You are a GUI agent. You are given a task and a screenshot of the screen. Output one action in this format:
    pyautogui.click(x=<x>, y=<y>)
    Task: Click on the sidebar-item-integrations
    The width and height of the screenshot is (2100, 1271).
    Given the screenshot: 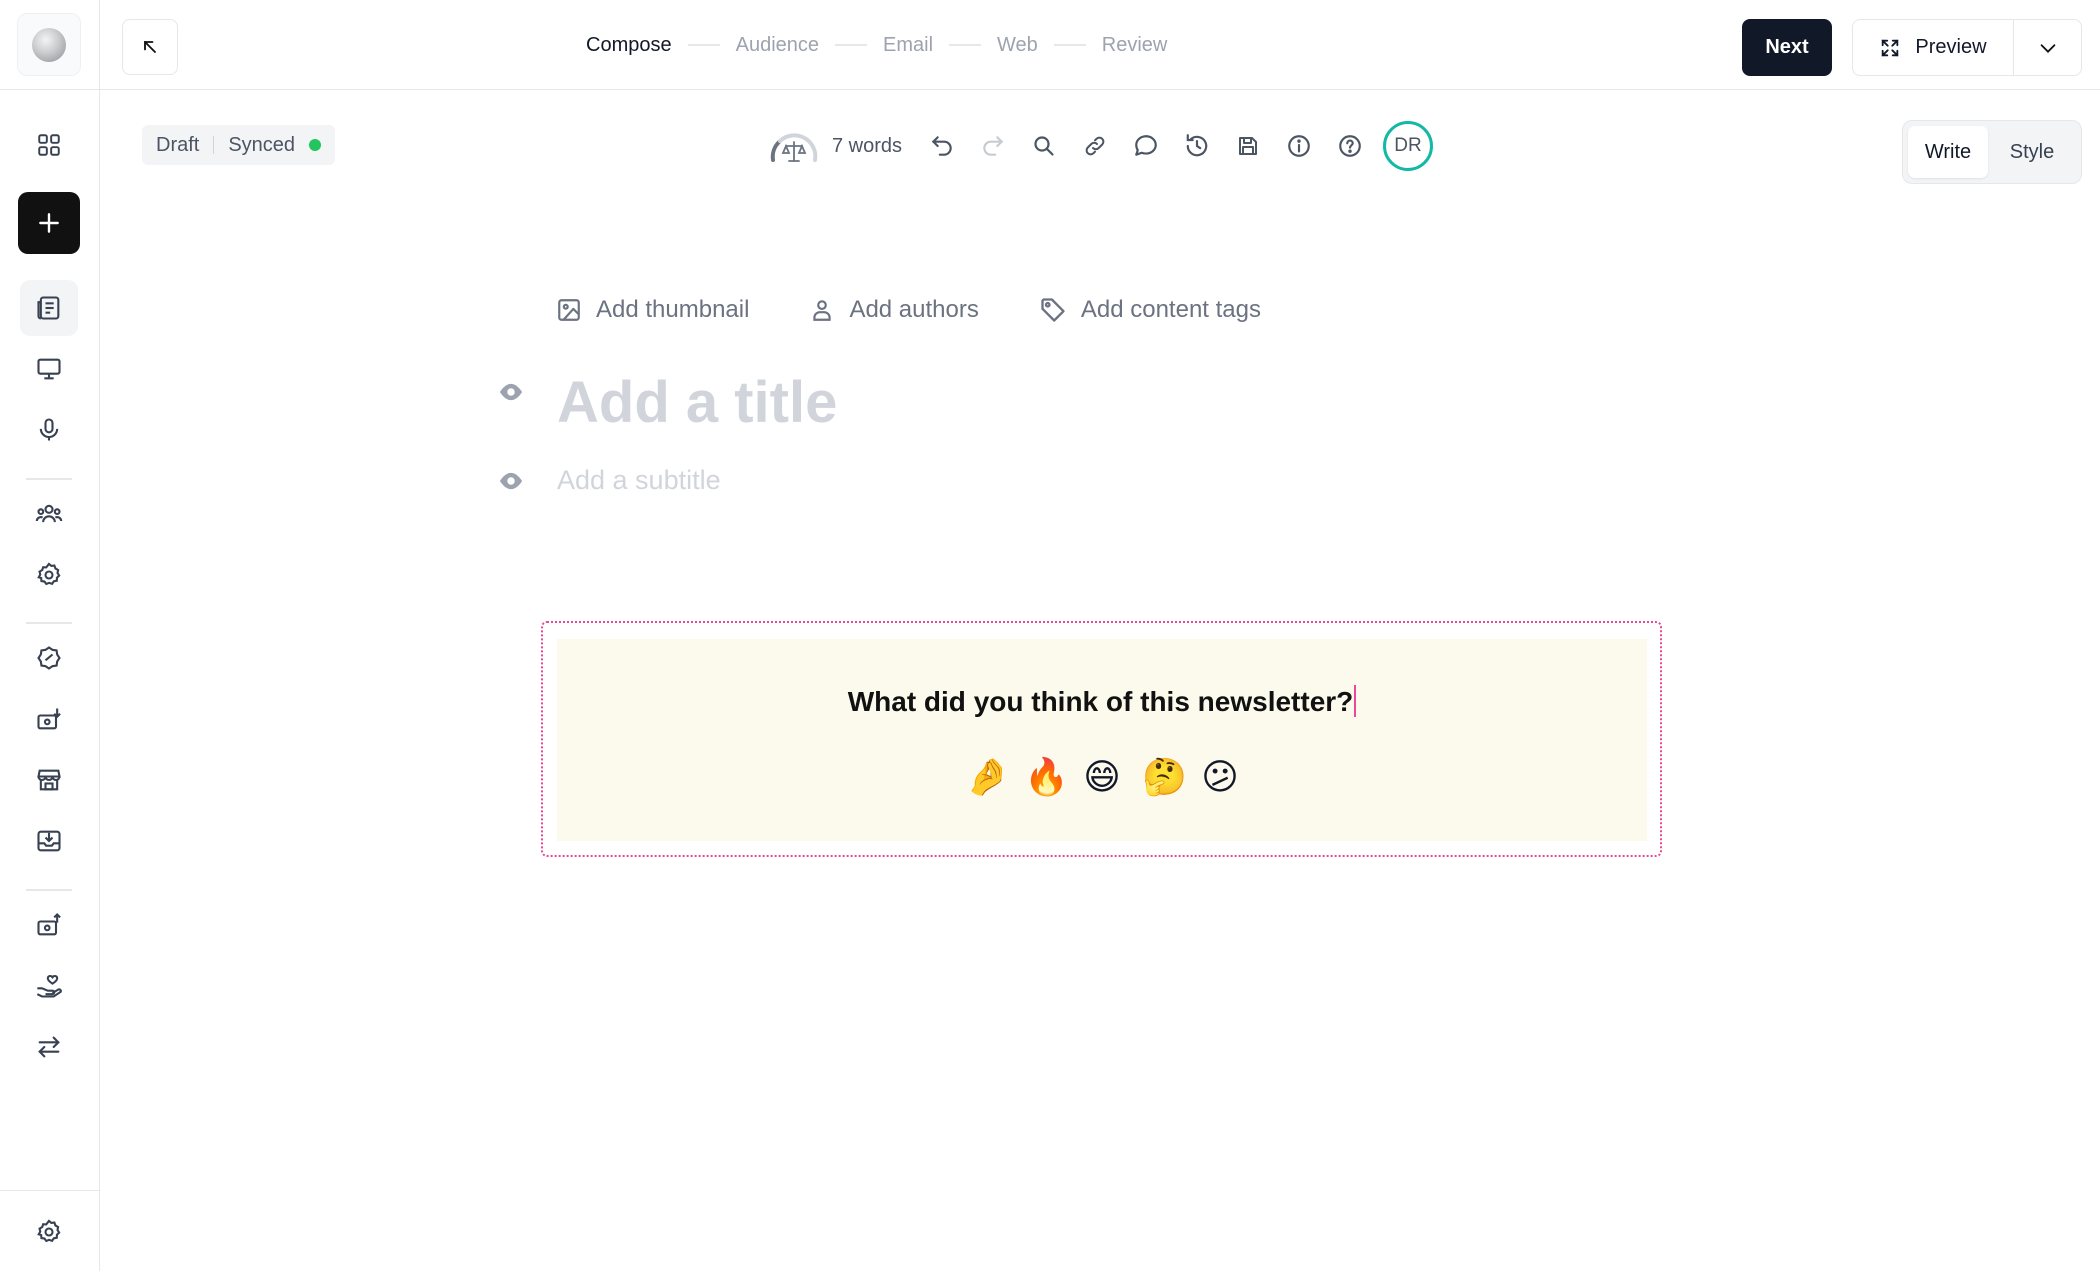 What is the action you would take?
    pyautogui.click(x=49, y=1047)
    